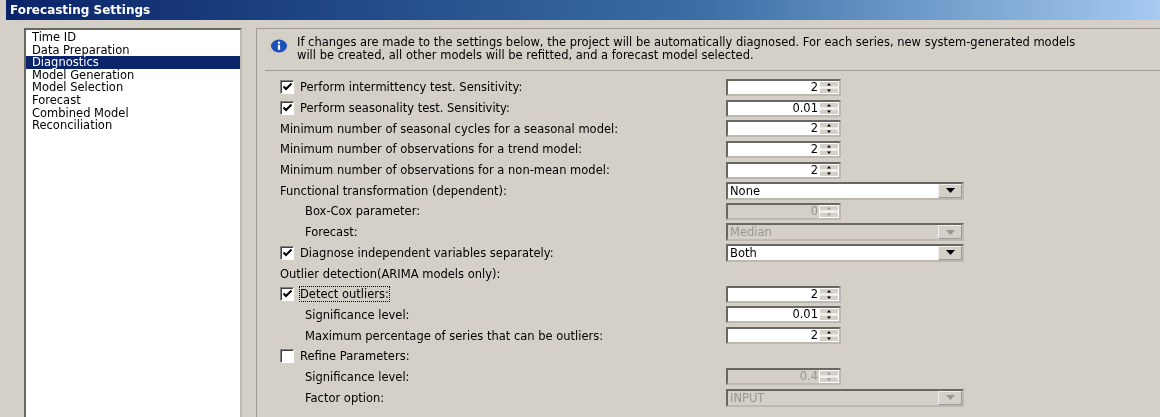 This screenshot has width=1160, height=417. What do you see at coordinates (431, 149) in the screenshot?
I see `setting-label: Minimum number of observations for a trend model:` at bounding box center [431, 149].